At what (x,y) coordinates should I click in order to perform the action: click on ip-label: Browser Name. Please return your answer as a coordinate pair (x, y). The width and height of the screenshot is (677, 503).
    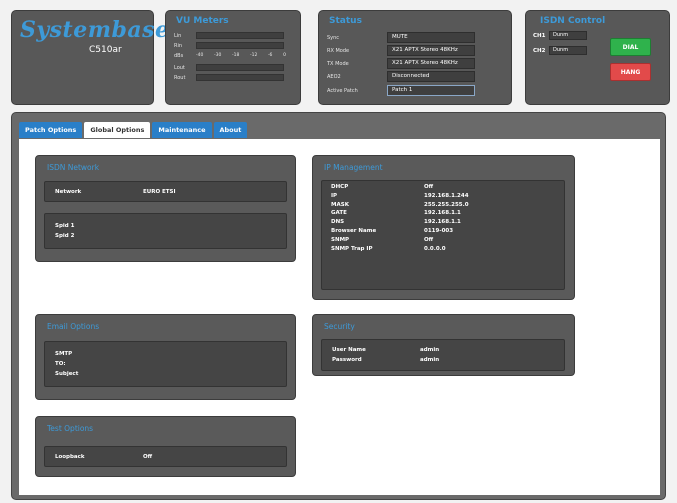
    Looking at the image, I should click on (354, 230).